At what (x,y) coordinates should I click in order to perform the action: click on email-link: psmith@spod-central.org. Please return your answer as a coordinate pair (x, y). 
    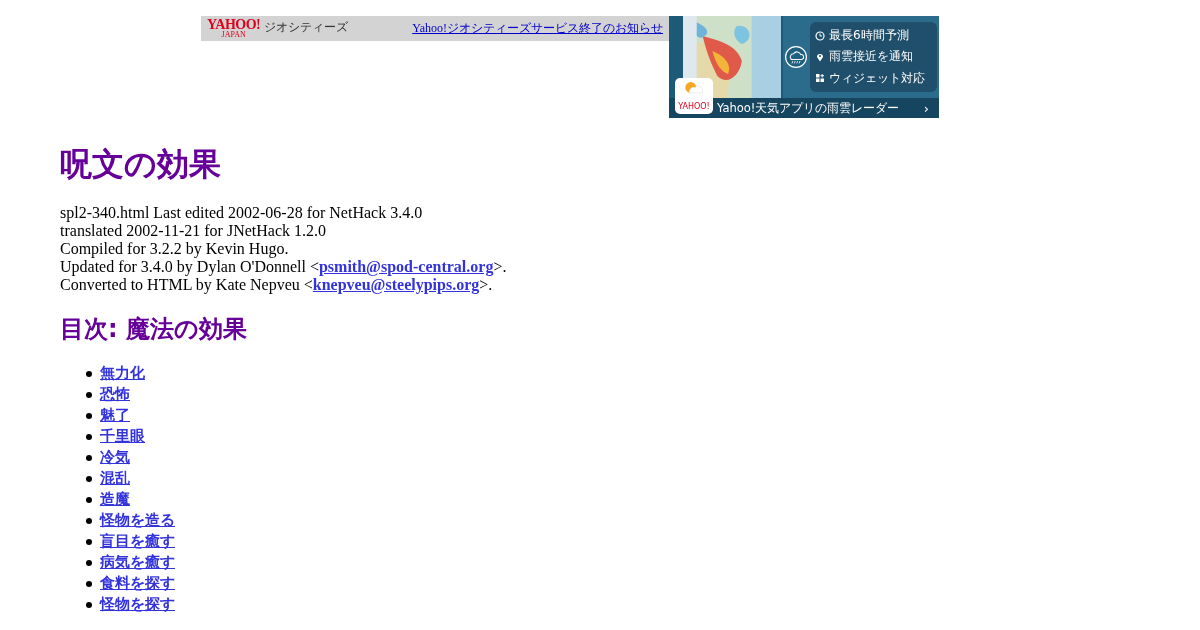
    Looking at the image, I should click on (406, 266).